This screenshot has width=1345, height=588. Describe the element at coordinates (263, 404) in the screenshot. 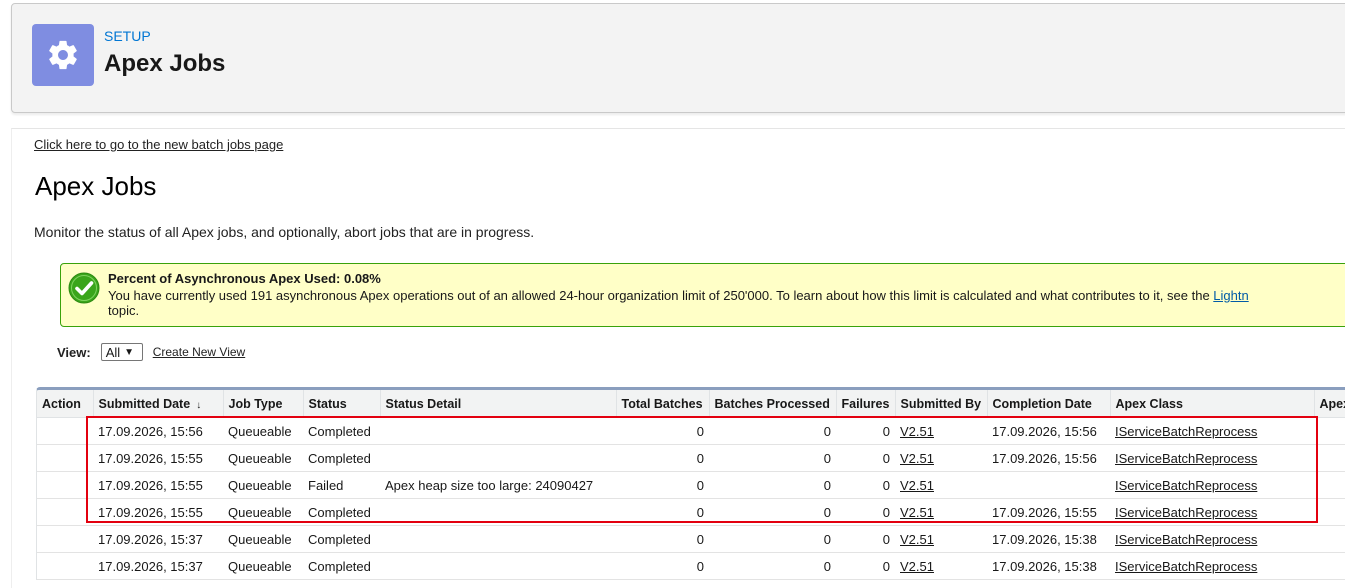

I see `col-job-type: Job Type` at that location.